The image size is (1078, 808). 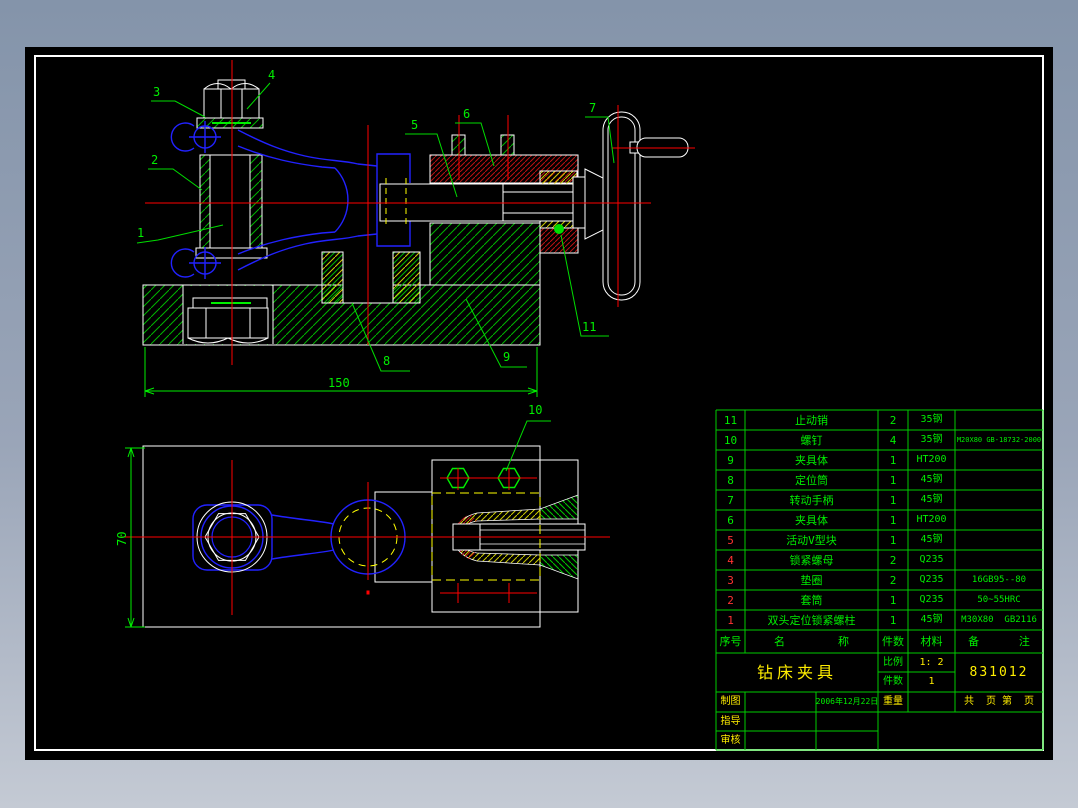 I want to click on part-name: 活动V型块, so click(x=811, y=540).